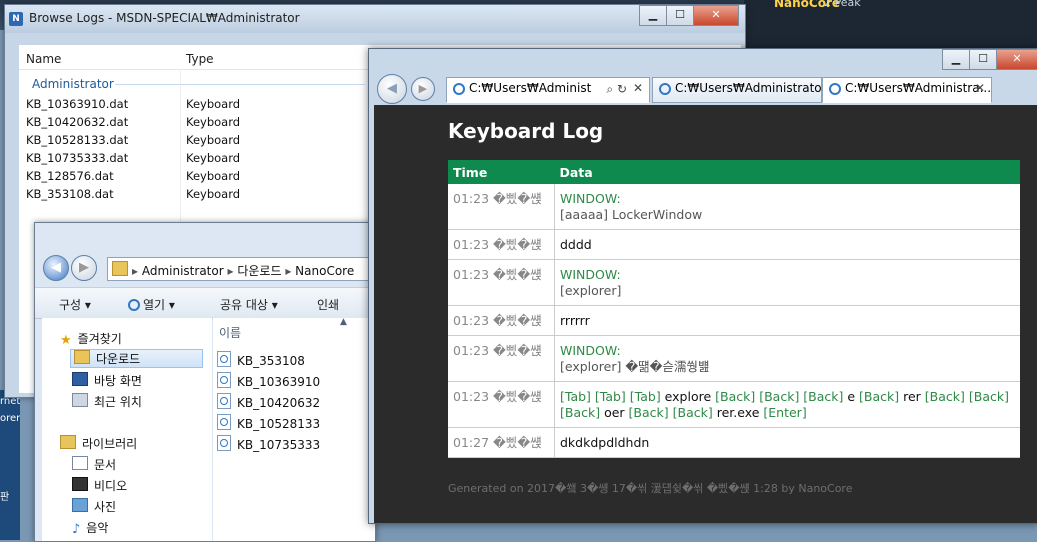 Image resolution: width=1037 pixels, height=542 pixels. Describe the element at coordinates (787, 282) in the screenshot. I see `data-cell: WINDOW: [explorer]` at that location.